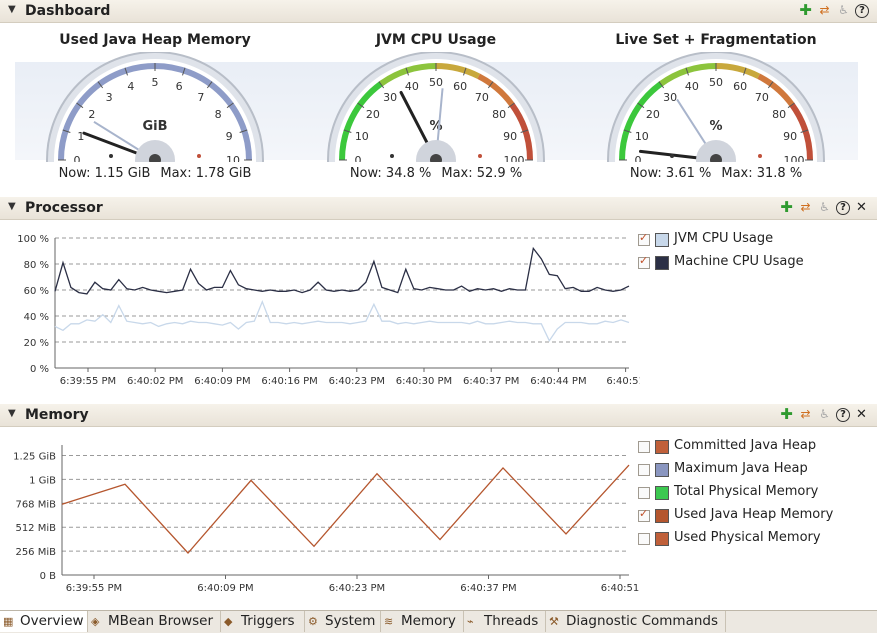  Describe the element at coordinates (436, 82) in the screenshot. I see `gauge-tick-label: 50` at that location.